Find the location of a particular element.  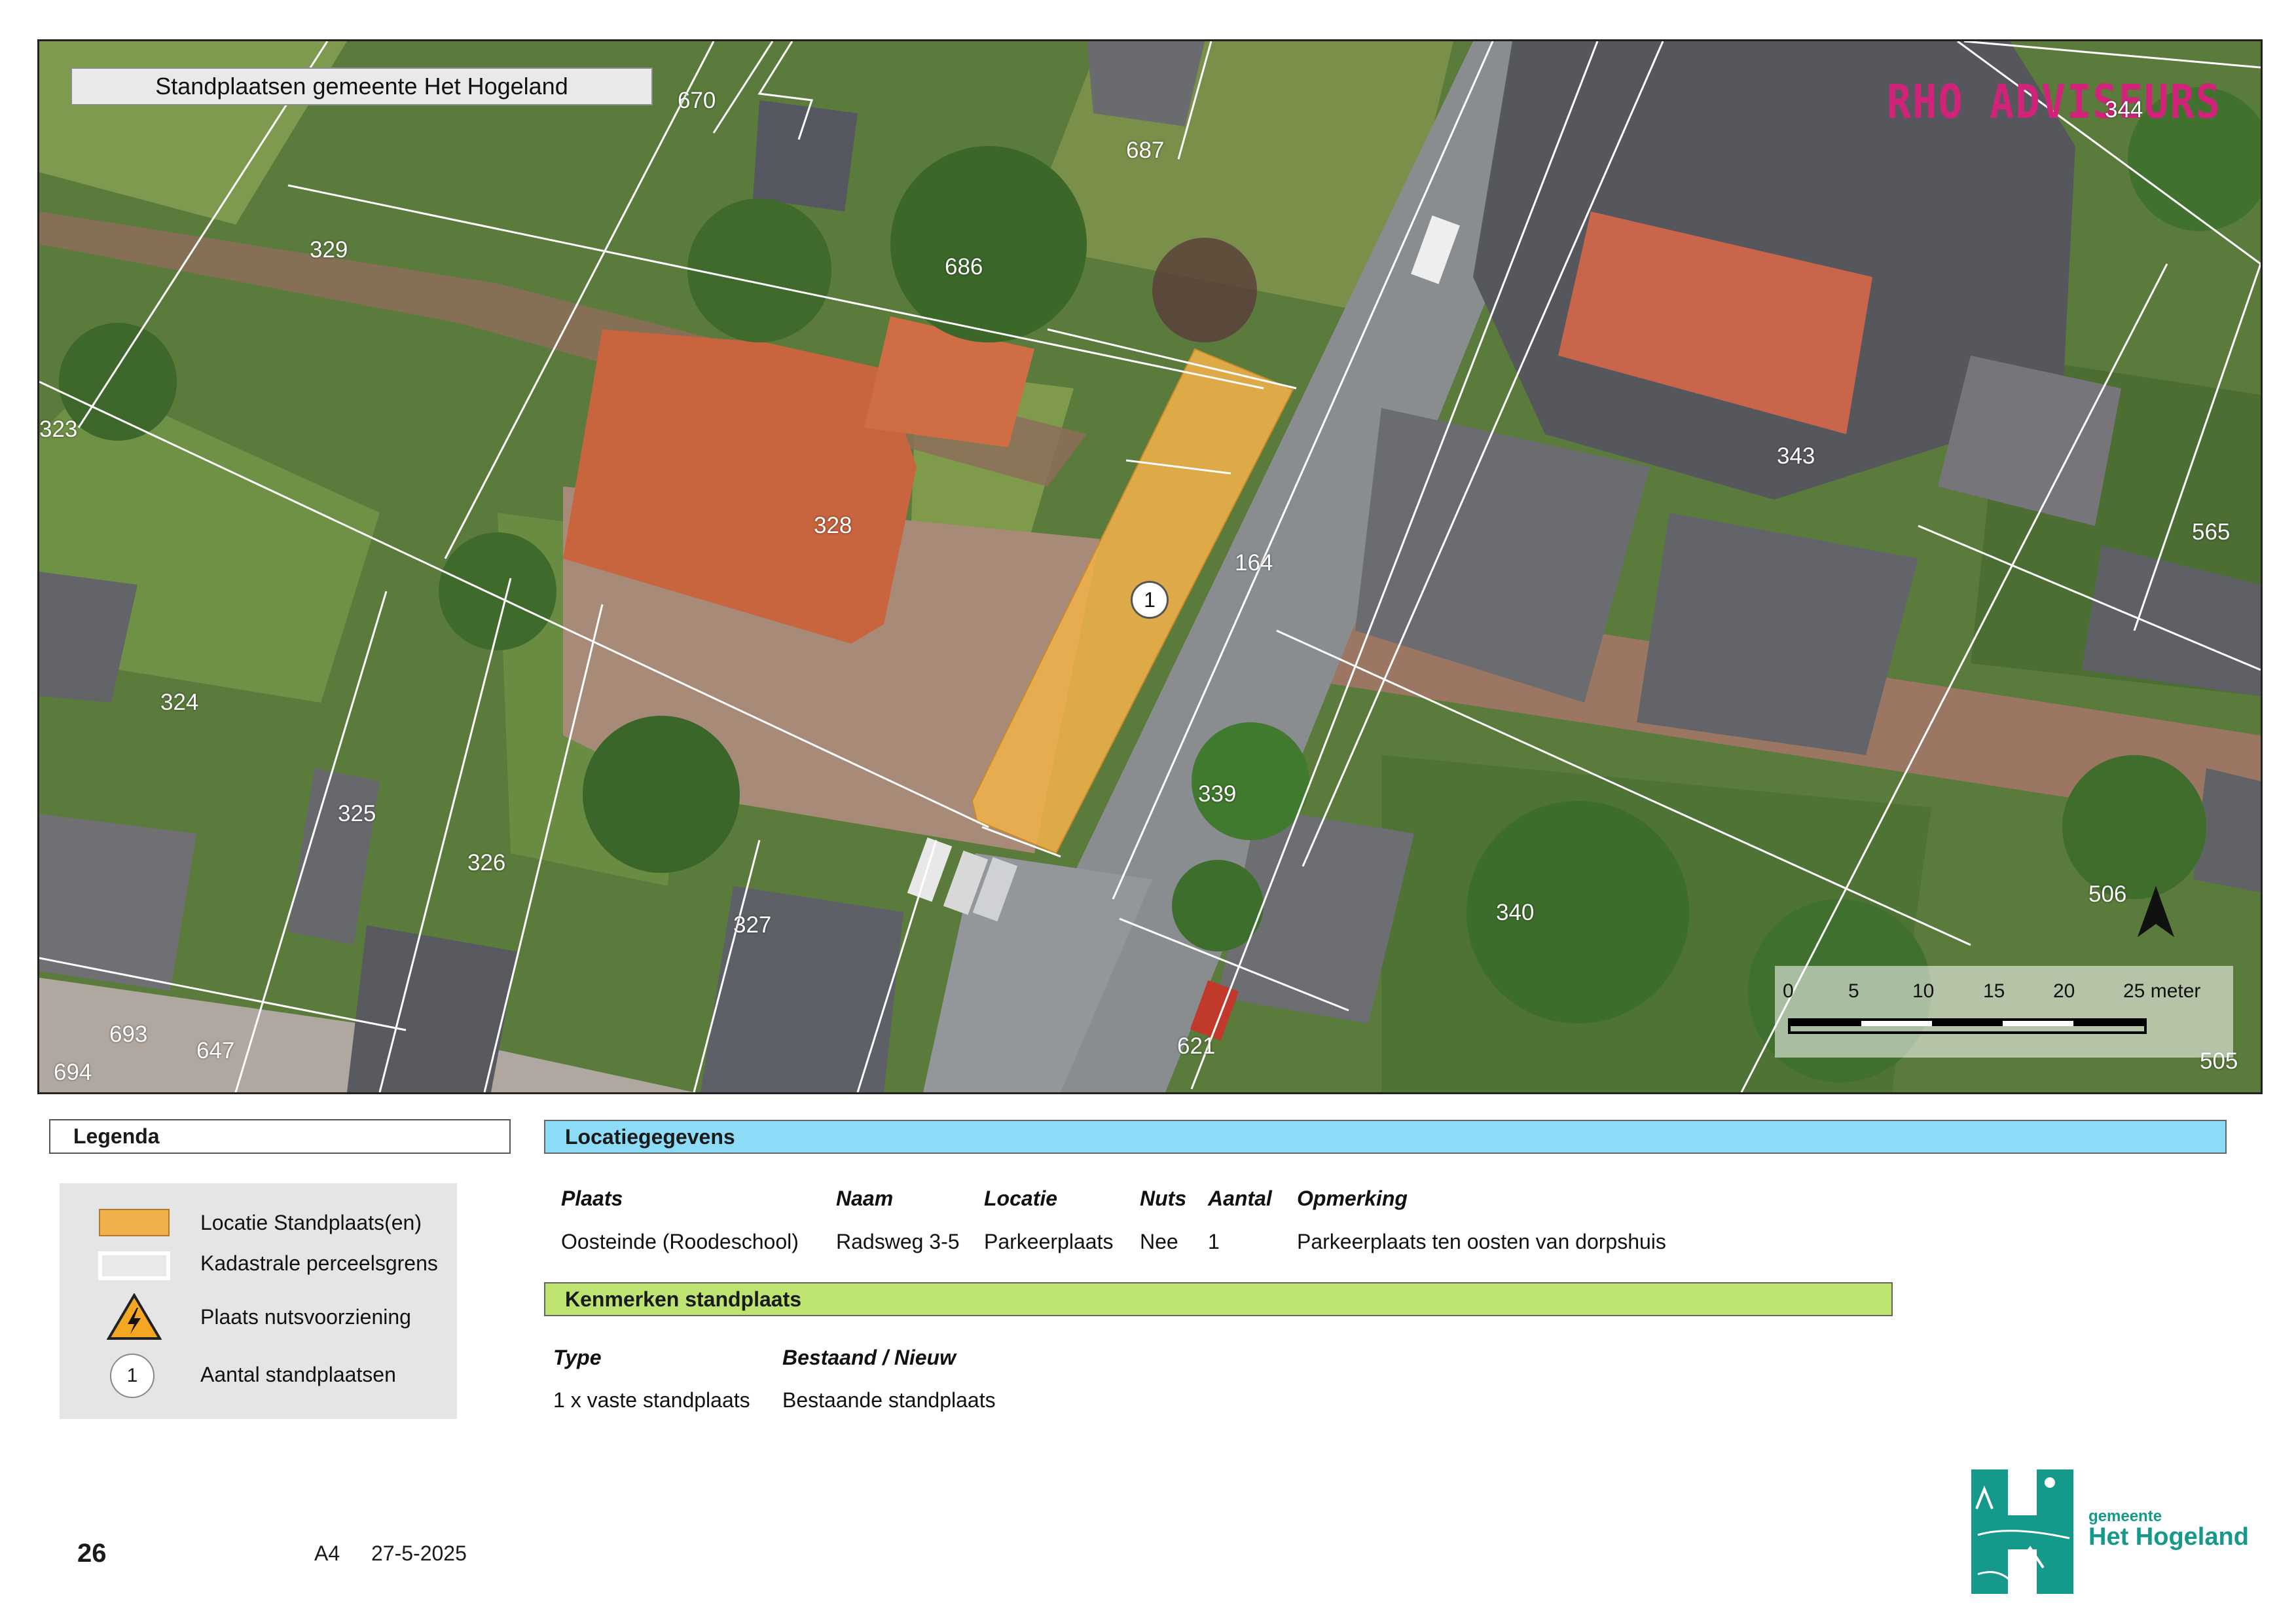

col-header-nuts: Nuts is located at coordinates (1163, 1198).